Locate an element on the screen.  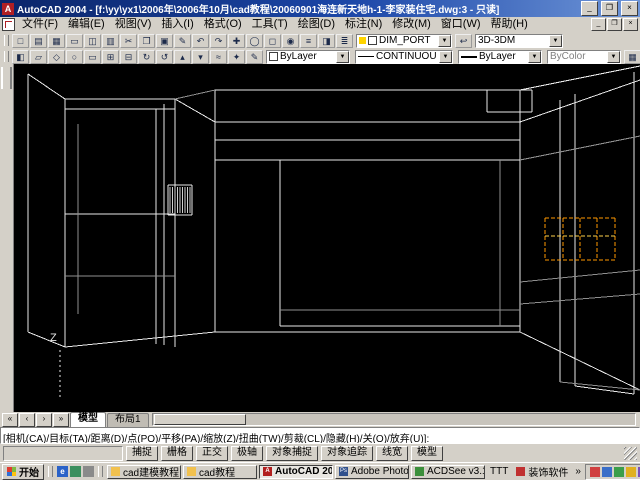
layer-states-icon: ▱ is located at coordinates (38, 56).